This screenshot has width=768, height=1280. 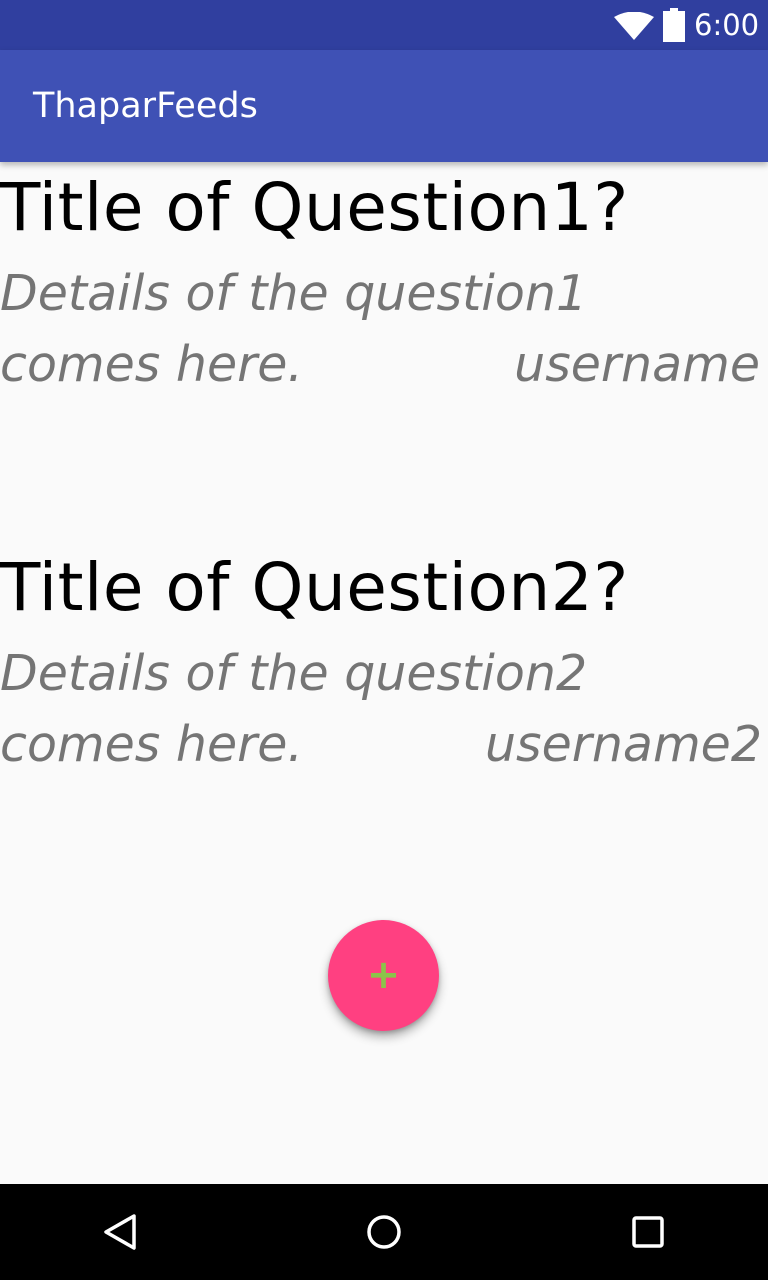 I want to click on app-bar: ThaparFeeds, so click(x=384, y=106).